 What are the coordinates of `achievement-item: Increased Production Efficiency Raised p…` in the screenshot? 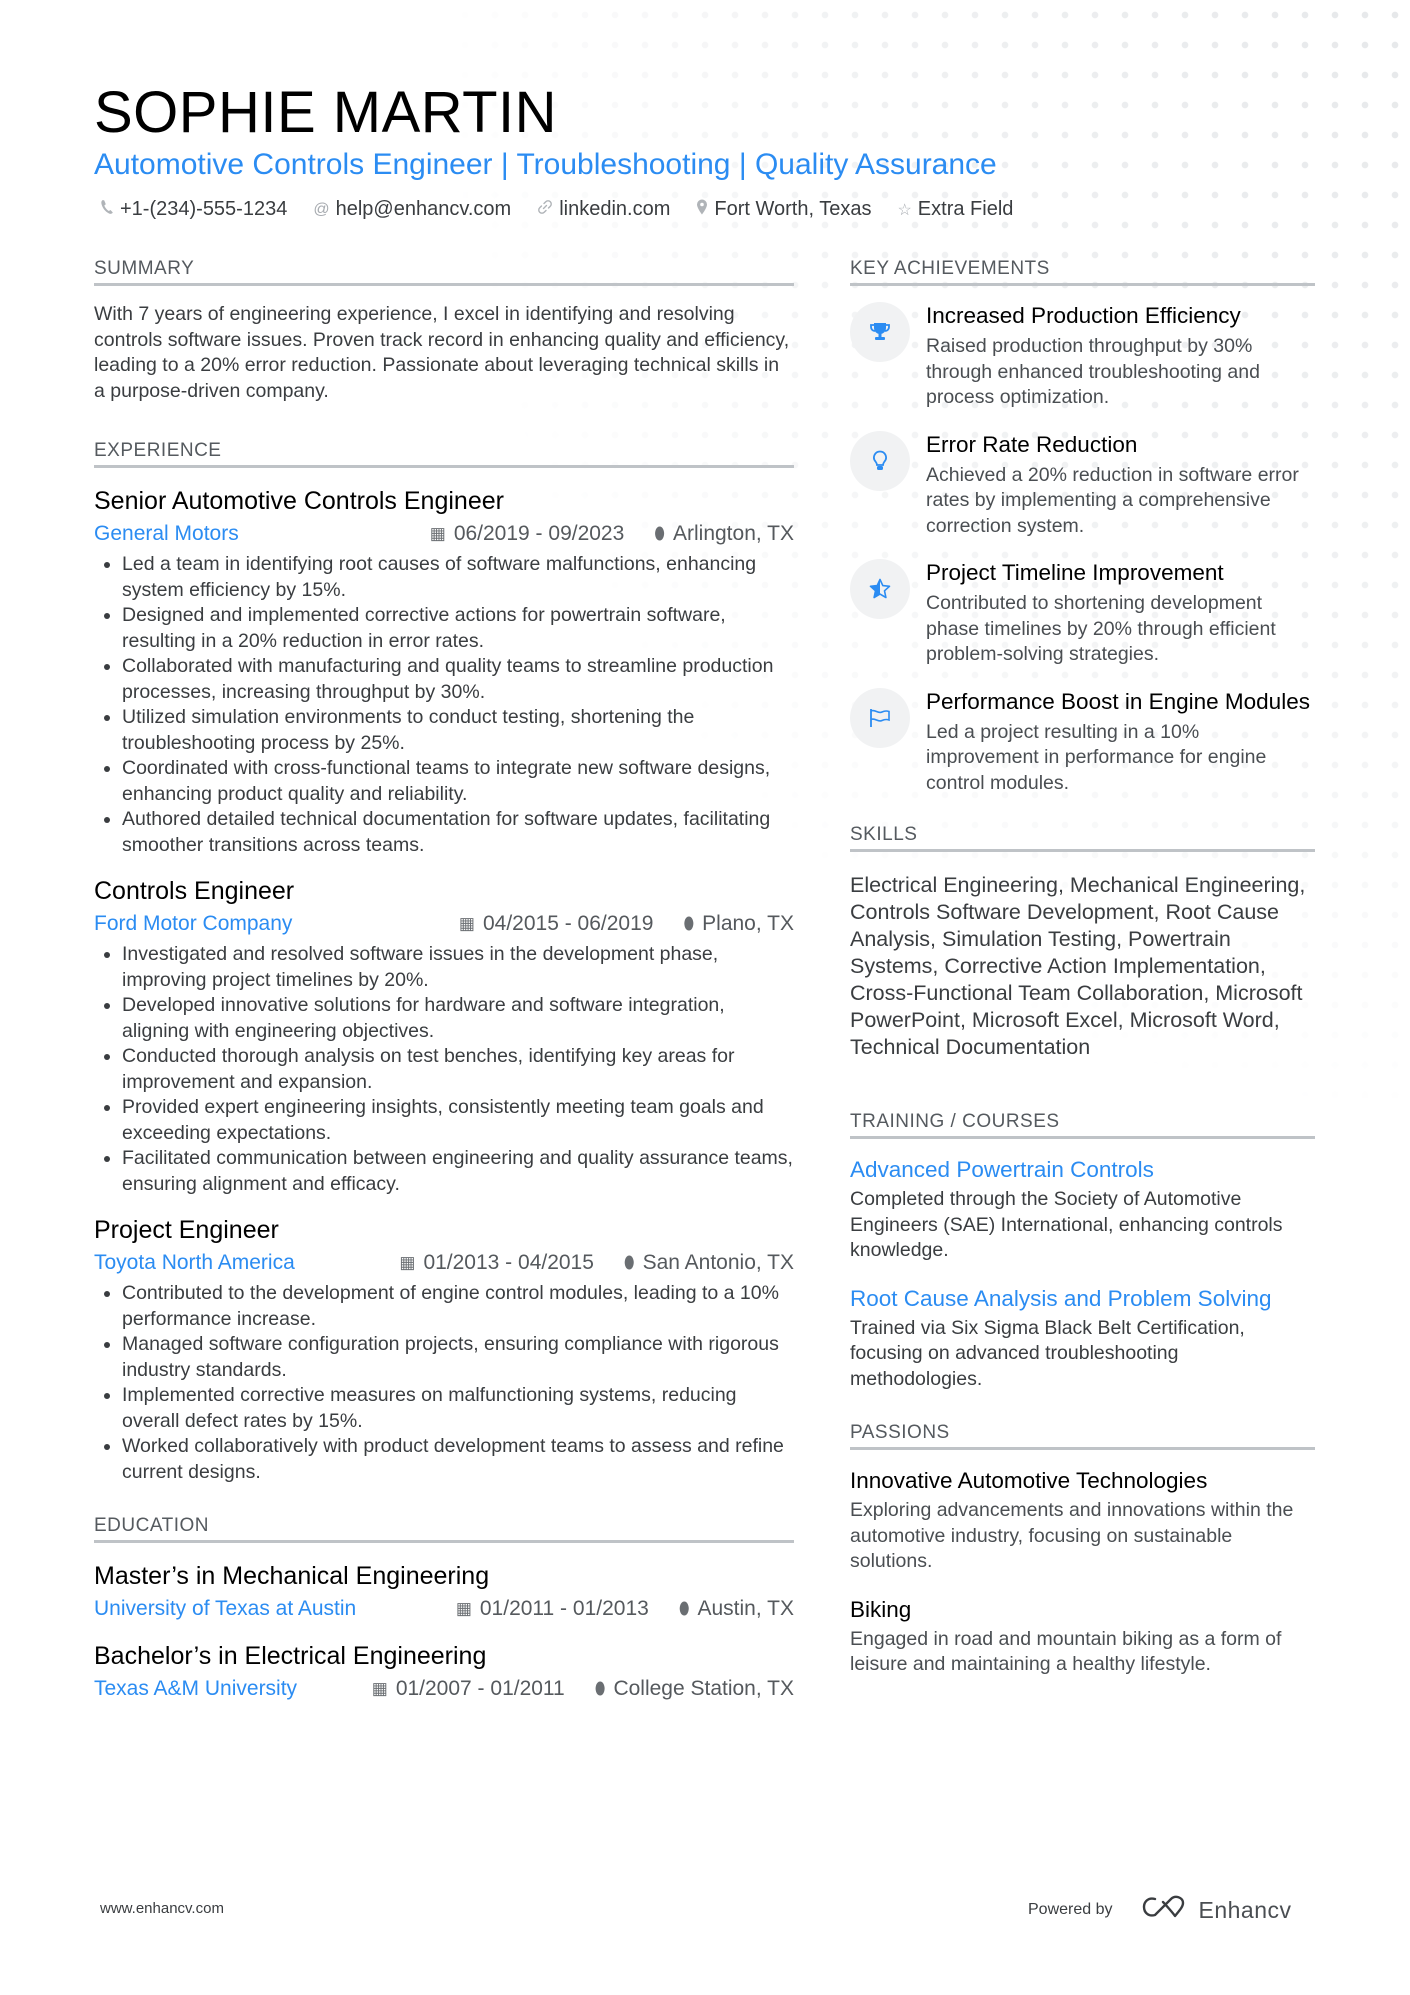 It's located at (1082, 356).